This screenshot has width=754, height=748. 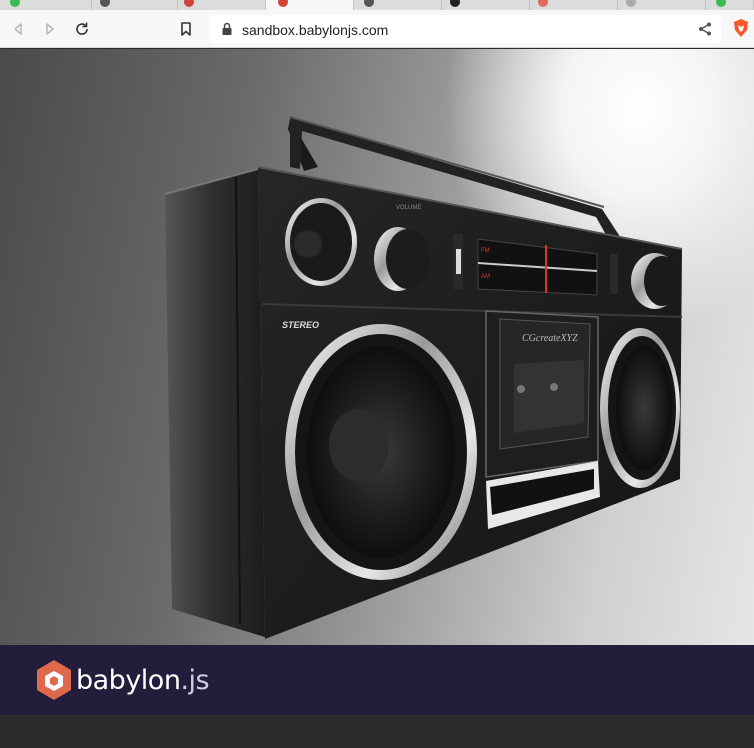 I want to click on address-bar: sandbox.babylonjs.com, so click(x=465, y=29).